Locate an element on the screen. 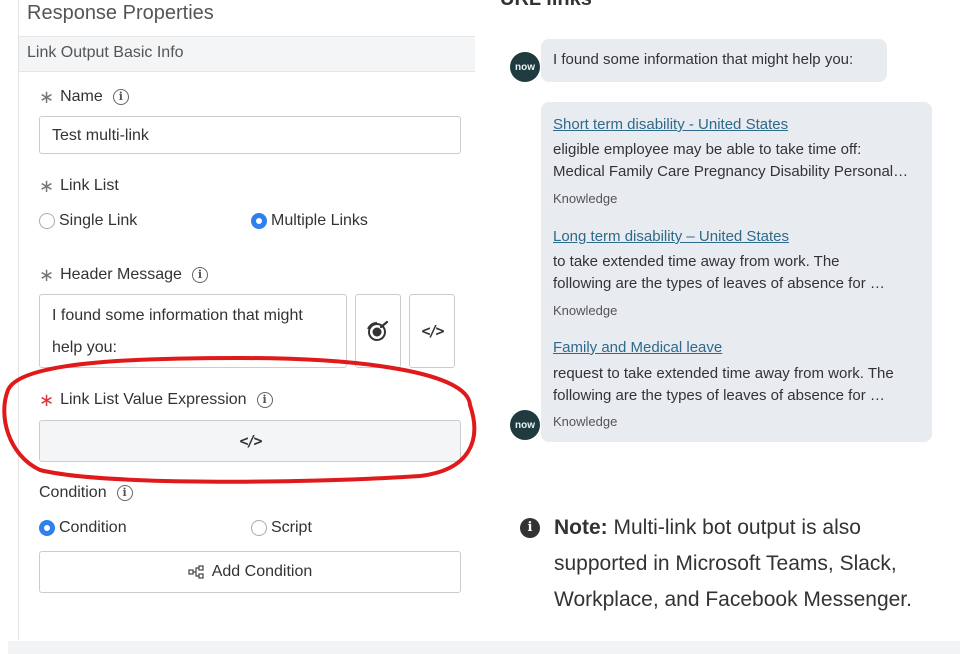 This screenshot has width=960, height=654. link-short-term-disability: Short term disability - United States is located at coordinates (670, 124).